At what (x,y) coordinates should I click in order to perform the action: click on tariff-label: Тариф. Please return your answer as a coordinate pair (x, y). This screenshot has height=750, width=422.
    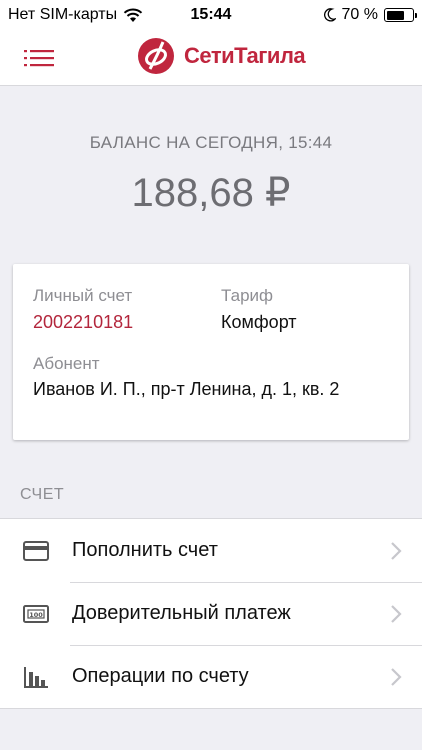
    Looking at the image, I should click on (247, 295).